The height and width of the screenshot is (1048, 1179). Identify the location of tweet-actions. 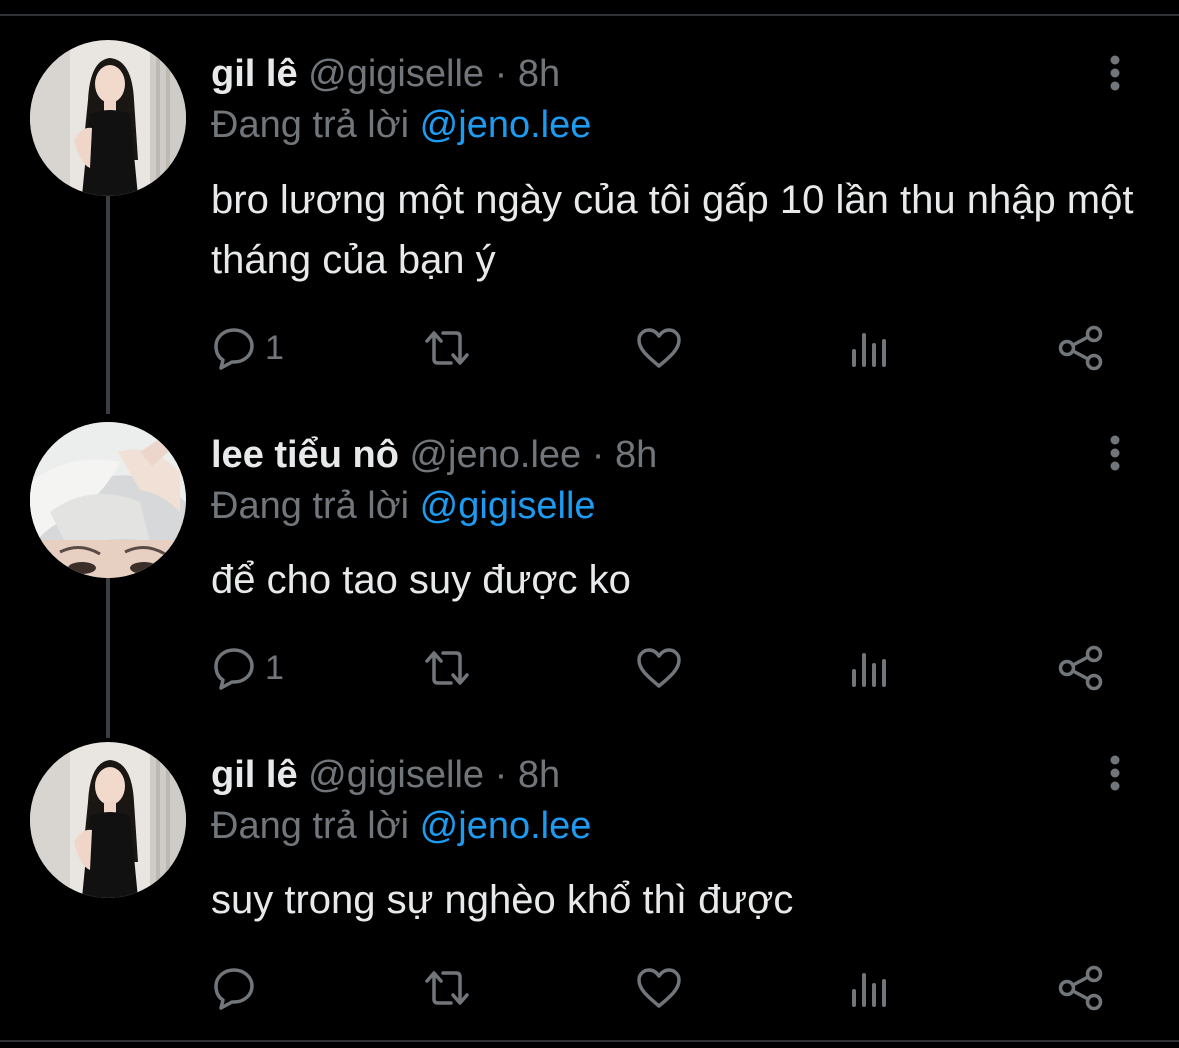
(661, 988).